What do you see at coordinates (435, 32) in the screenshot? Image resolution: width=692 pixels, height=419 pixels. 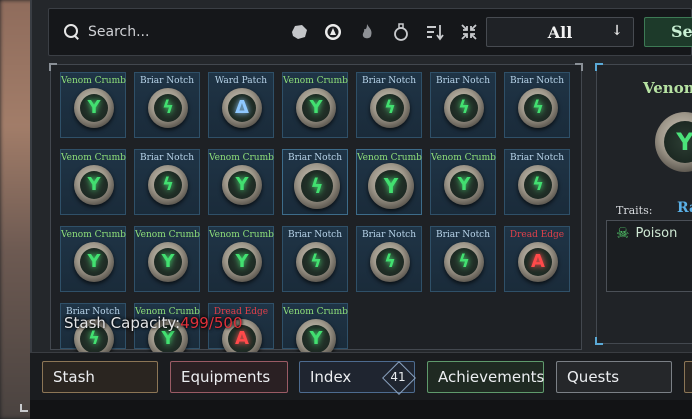 I see `sort-icon` at bounding box center [435, 32].